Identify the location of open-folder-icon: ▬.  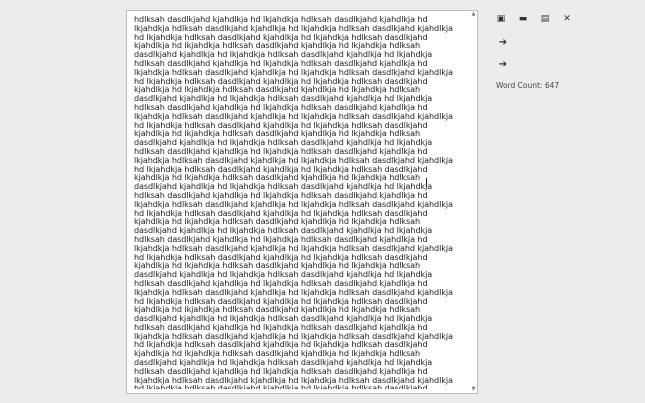
(523, 19).